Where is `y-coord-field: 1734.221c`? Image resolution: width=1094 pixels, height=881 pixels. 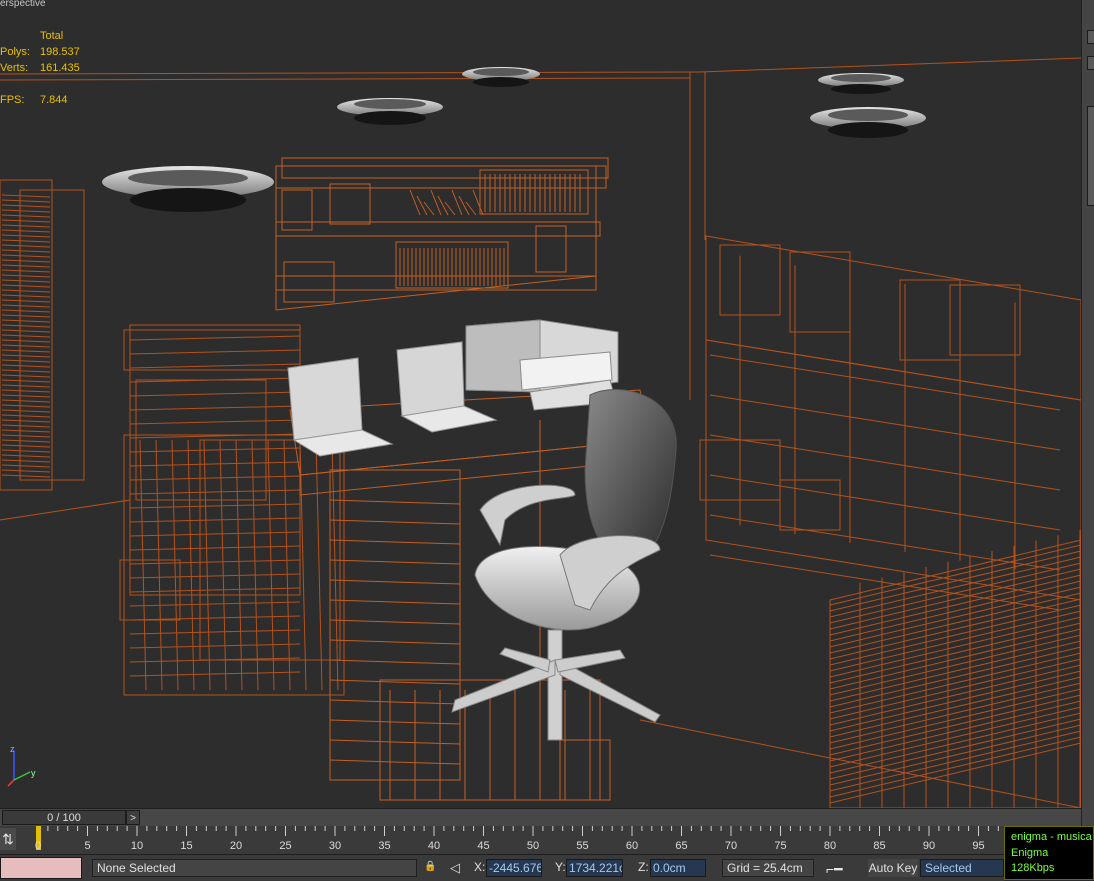 y-coord-field: 1734.221c is located at coordinates (594, 868).